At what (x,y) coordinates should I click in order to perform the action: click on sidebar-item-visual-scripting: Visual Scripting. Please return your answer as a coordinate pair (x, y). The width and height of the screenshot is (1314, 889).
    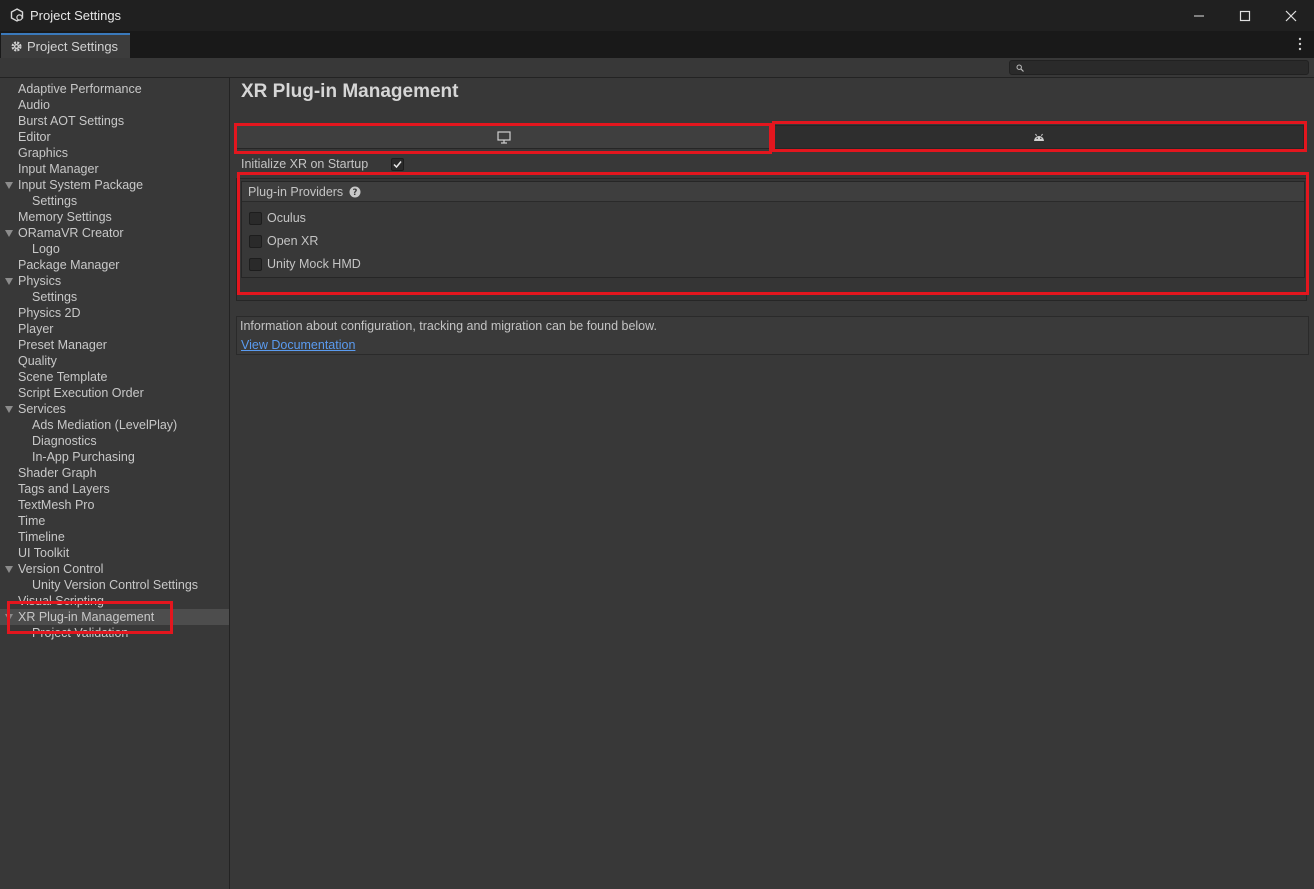
    Looking at the image, I should click on (114, 601).